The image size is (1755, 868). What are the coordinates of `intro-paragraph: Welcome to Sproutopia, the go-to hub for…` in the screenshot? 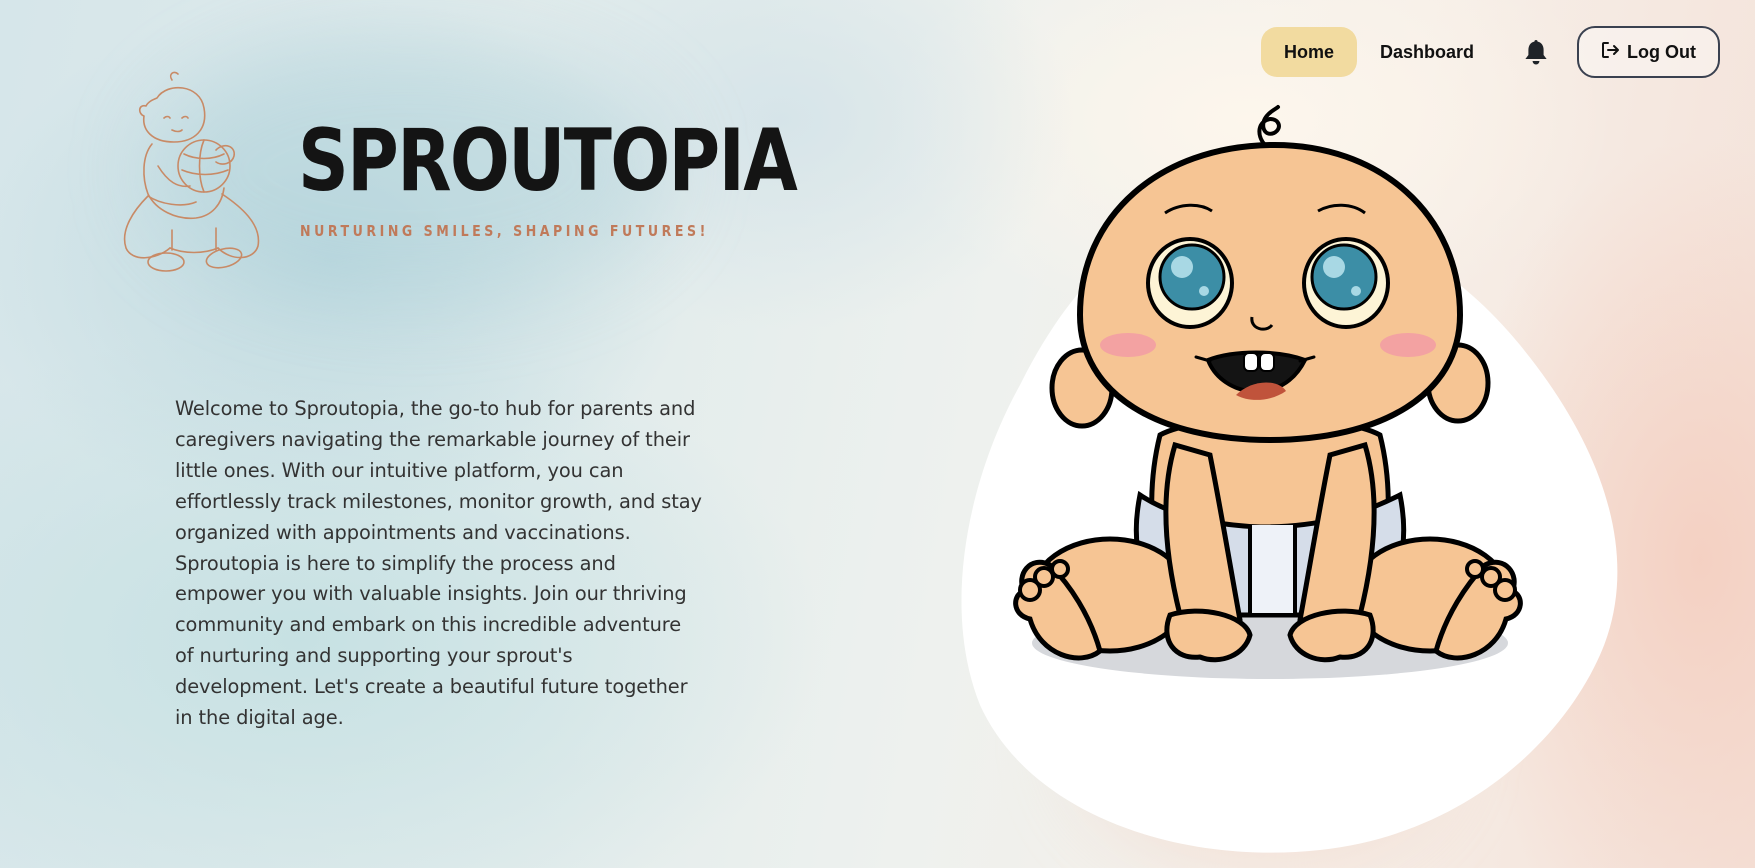 It's located at (438, 563).